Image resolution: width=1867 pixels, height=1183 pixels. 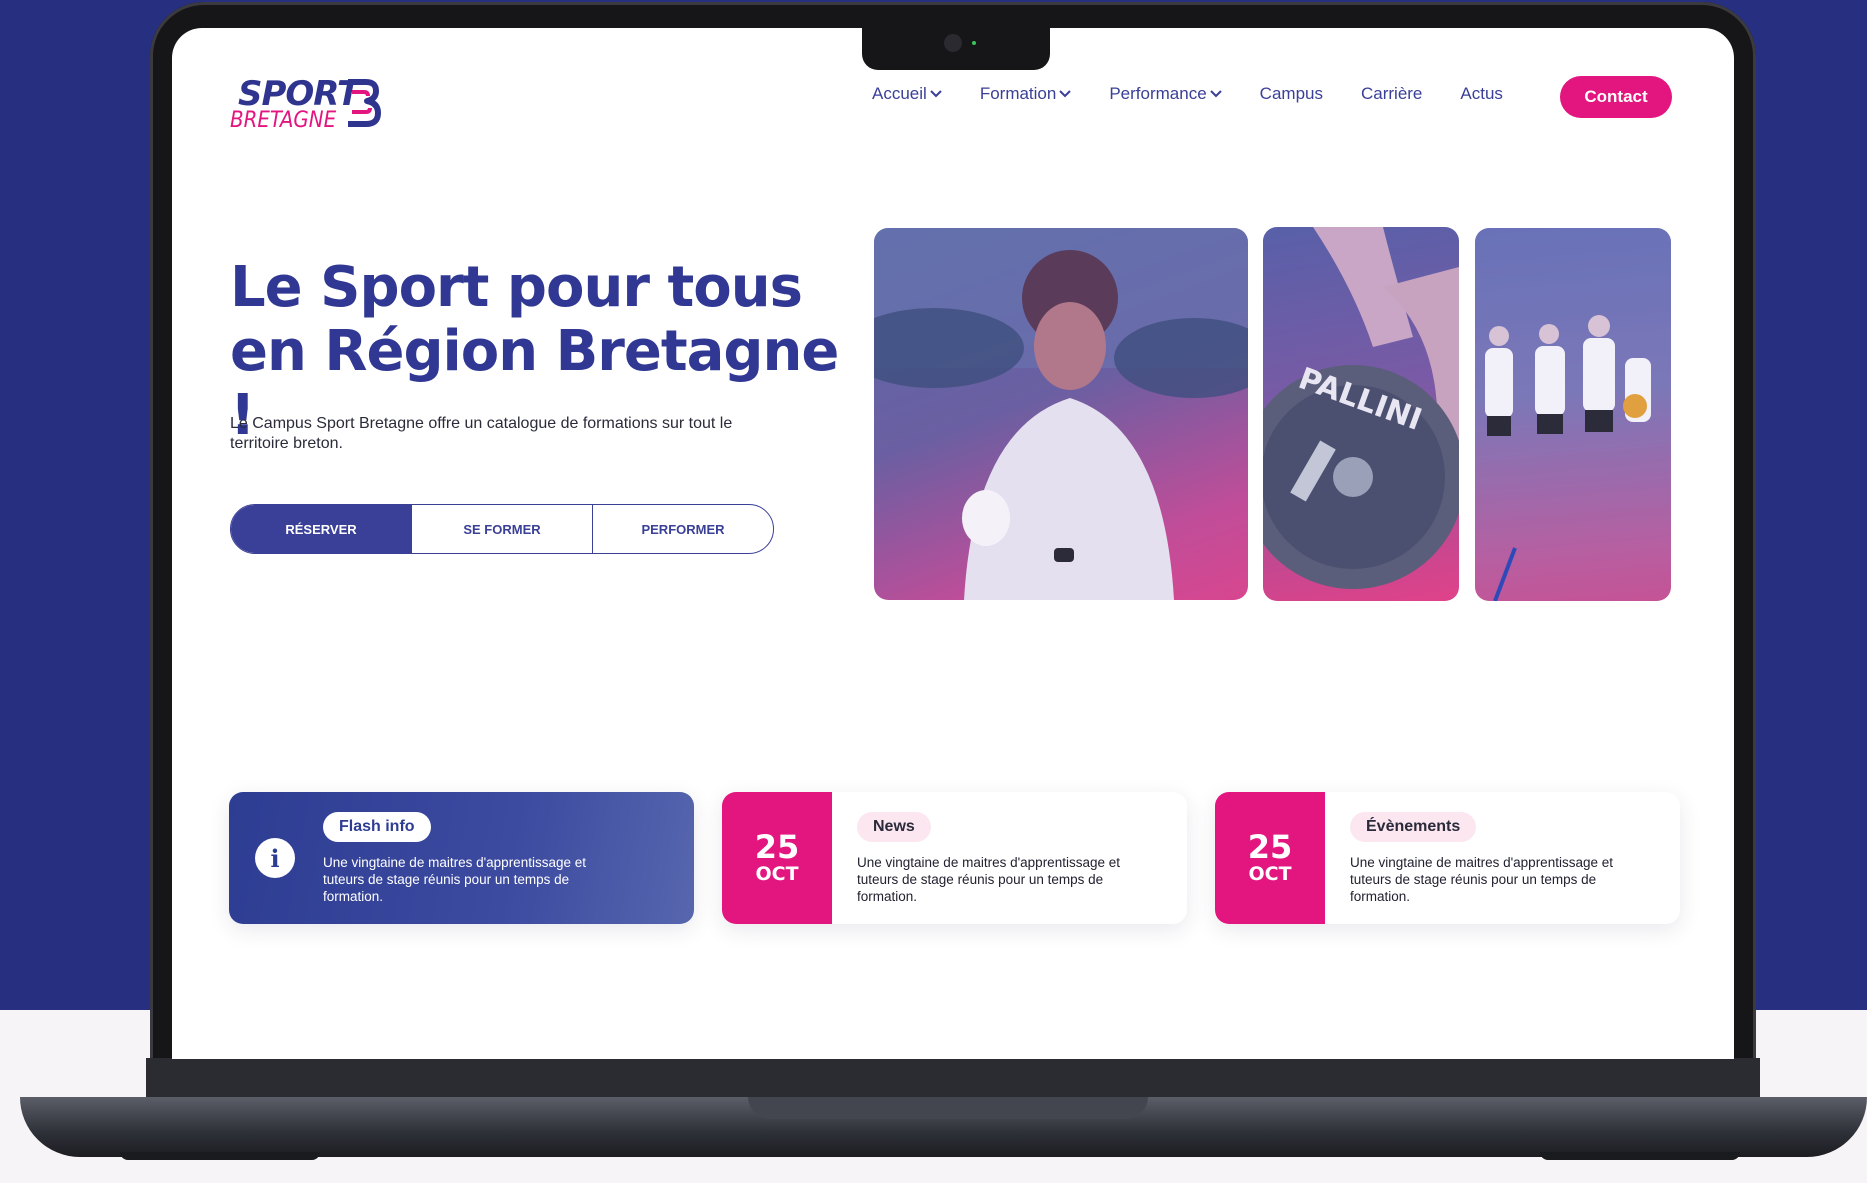 I want to click on nav-item-performance: Performance, so click(x=1165, y=94).